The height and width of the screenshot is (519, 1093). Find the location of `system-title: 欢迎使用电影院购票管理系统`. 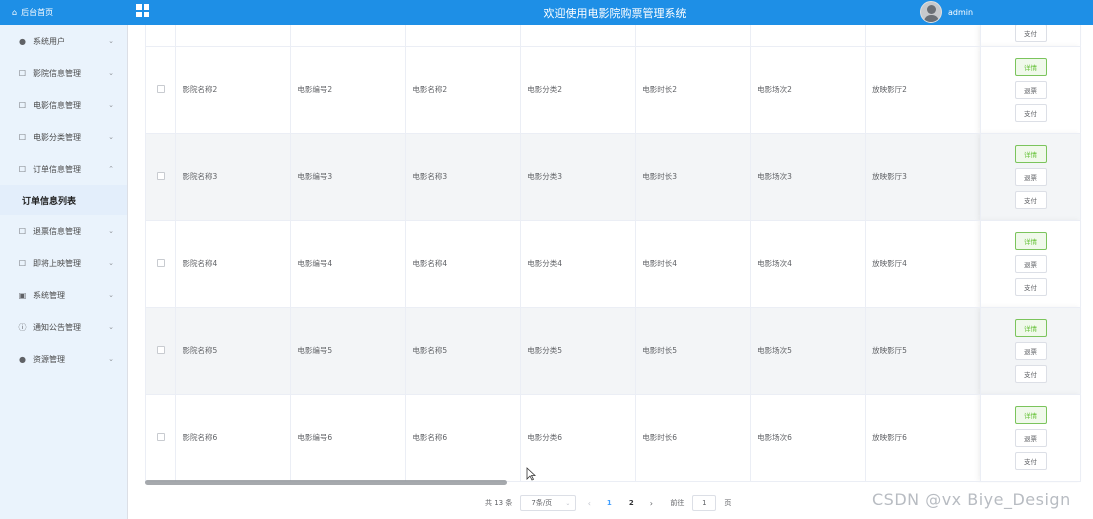

system-title: 欢迎使用电影院购票管理系统 is located at coordinates (615, 13).